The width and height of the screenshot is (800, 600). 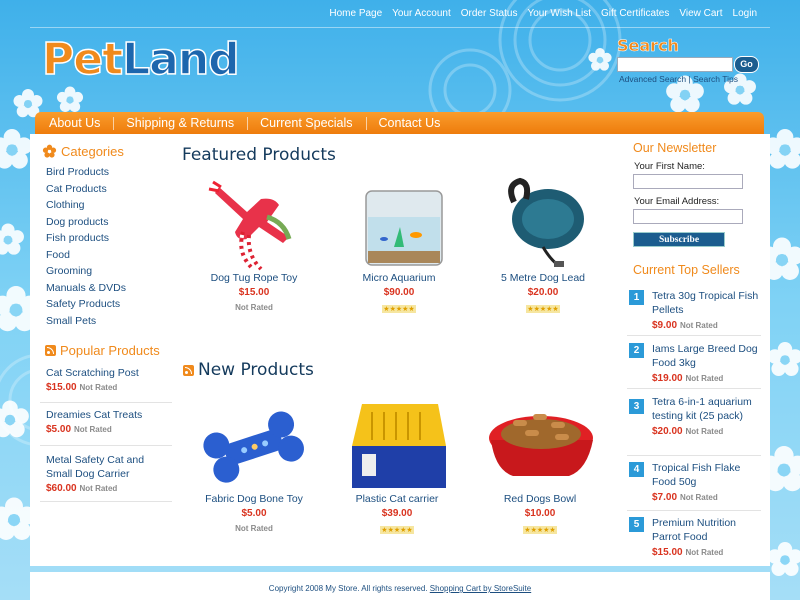 What do you see at coordinates (652, 79) in the screenshot?
I see `advanced-search-link: Advanced Search` at bounding box center [652, 79].